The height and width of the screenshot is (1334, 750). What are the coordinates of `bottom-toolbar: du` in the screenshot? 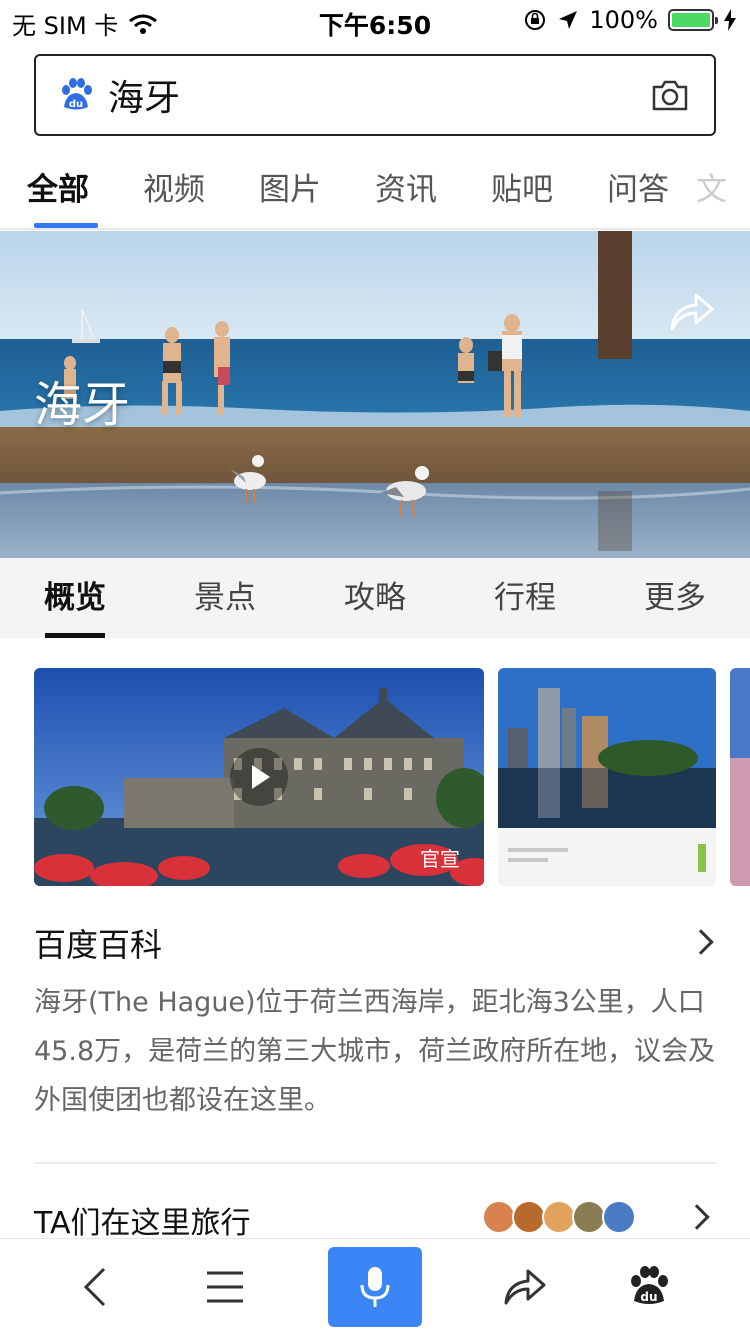 It's located at (375, 1286).